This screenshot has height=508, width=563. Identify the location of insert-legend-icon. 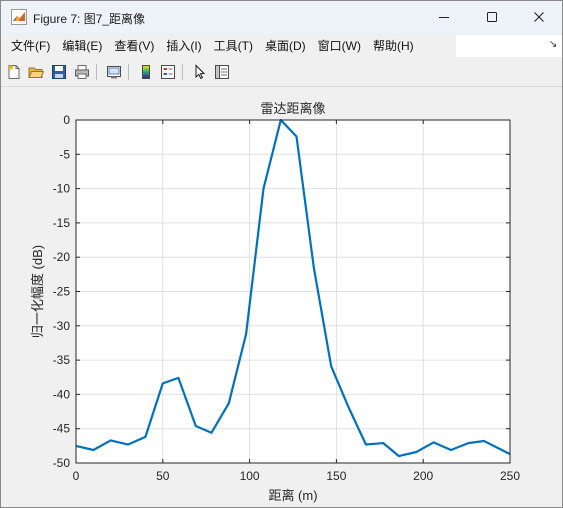
(168, 72).